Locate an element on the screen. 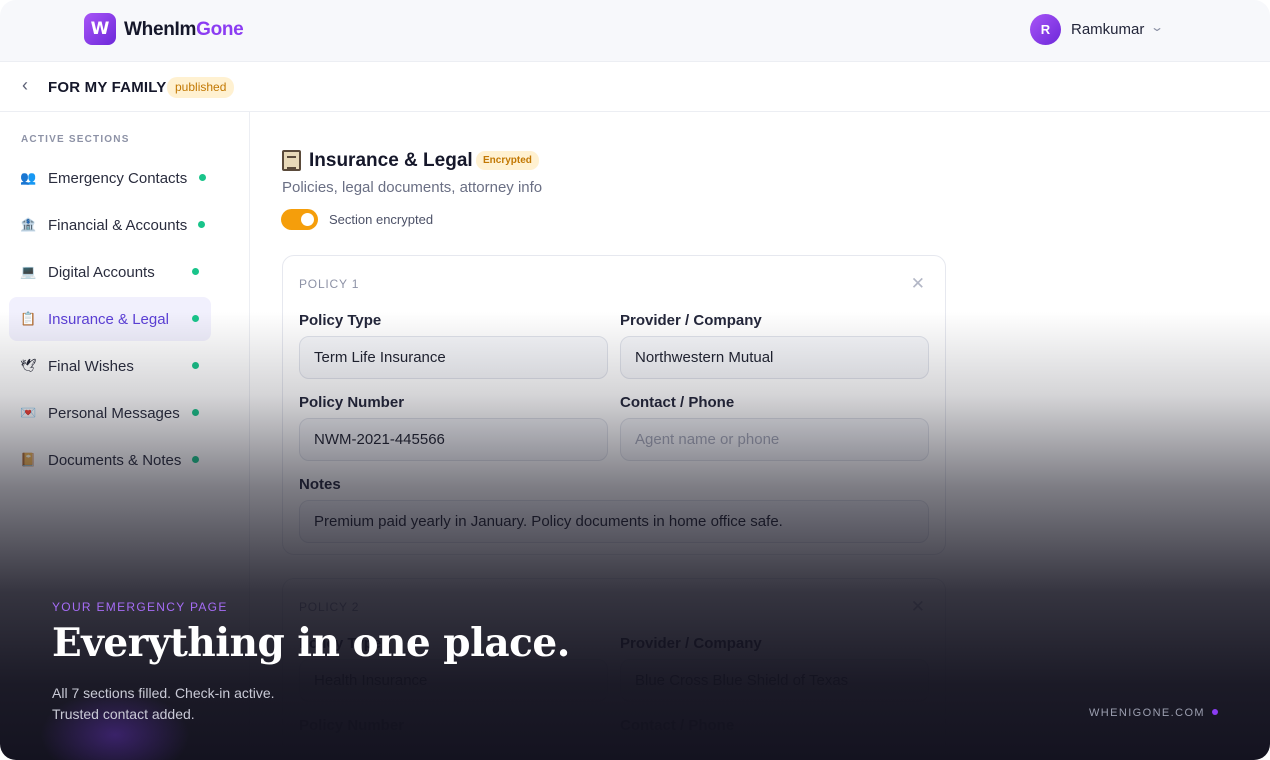 Image resolution: width=1270 pixels, height=760 pixels. page-header: ‹ FOR MY FAMILY published is located at coordinates (635, 87).